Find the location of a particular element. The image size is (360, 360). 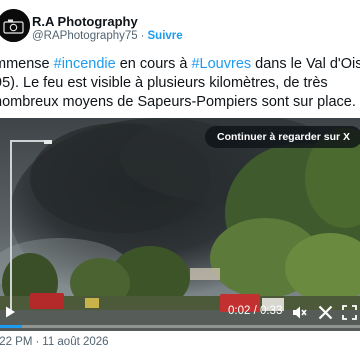

author-avatar is located at coordinates (15, 25).